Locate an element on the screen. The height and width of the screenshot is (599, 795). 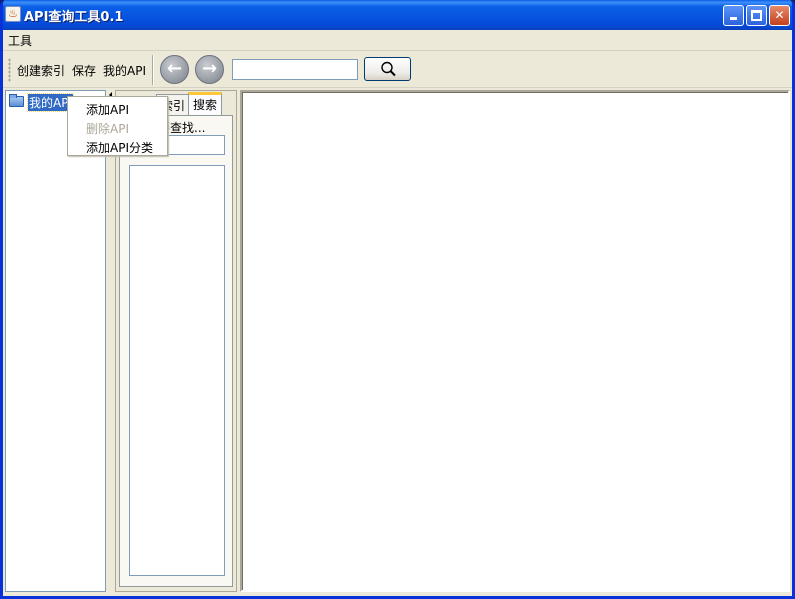
toolbar-grip is located at coordinates (9, 70).